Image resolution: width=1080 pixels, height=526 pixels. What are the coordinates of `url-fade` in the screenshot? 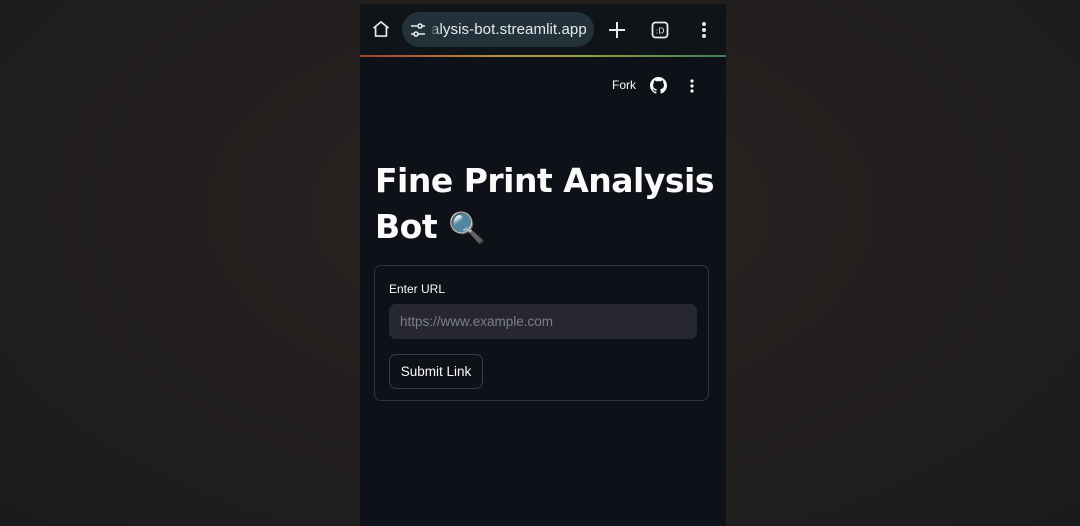 It's located at (435, 29).